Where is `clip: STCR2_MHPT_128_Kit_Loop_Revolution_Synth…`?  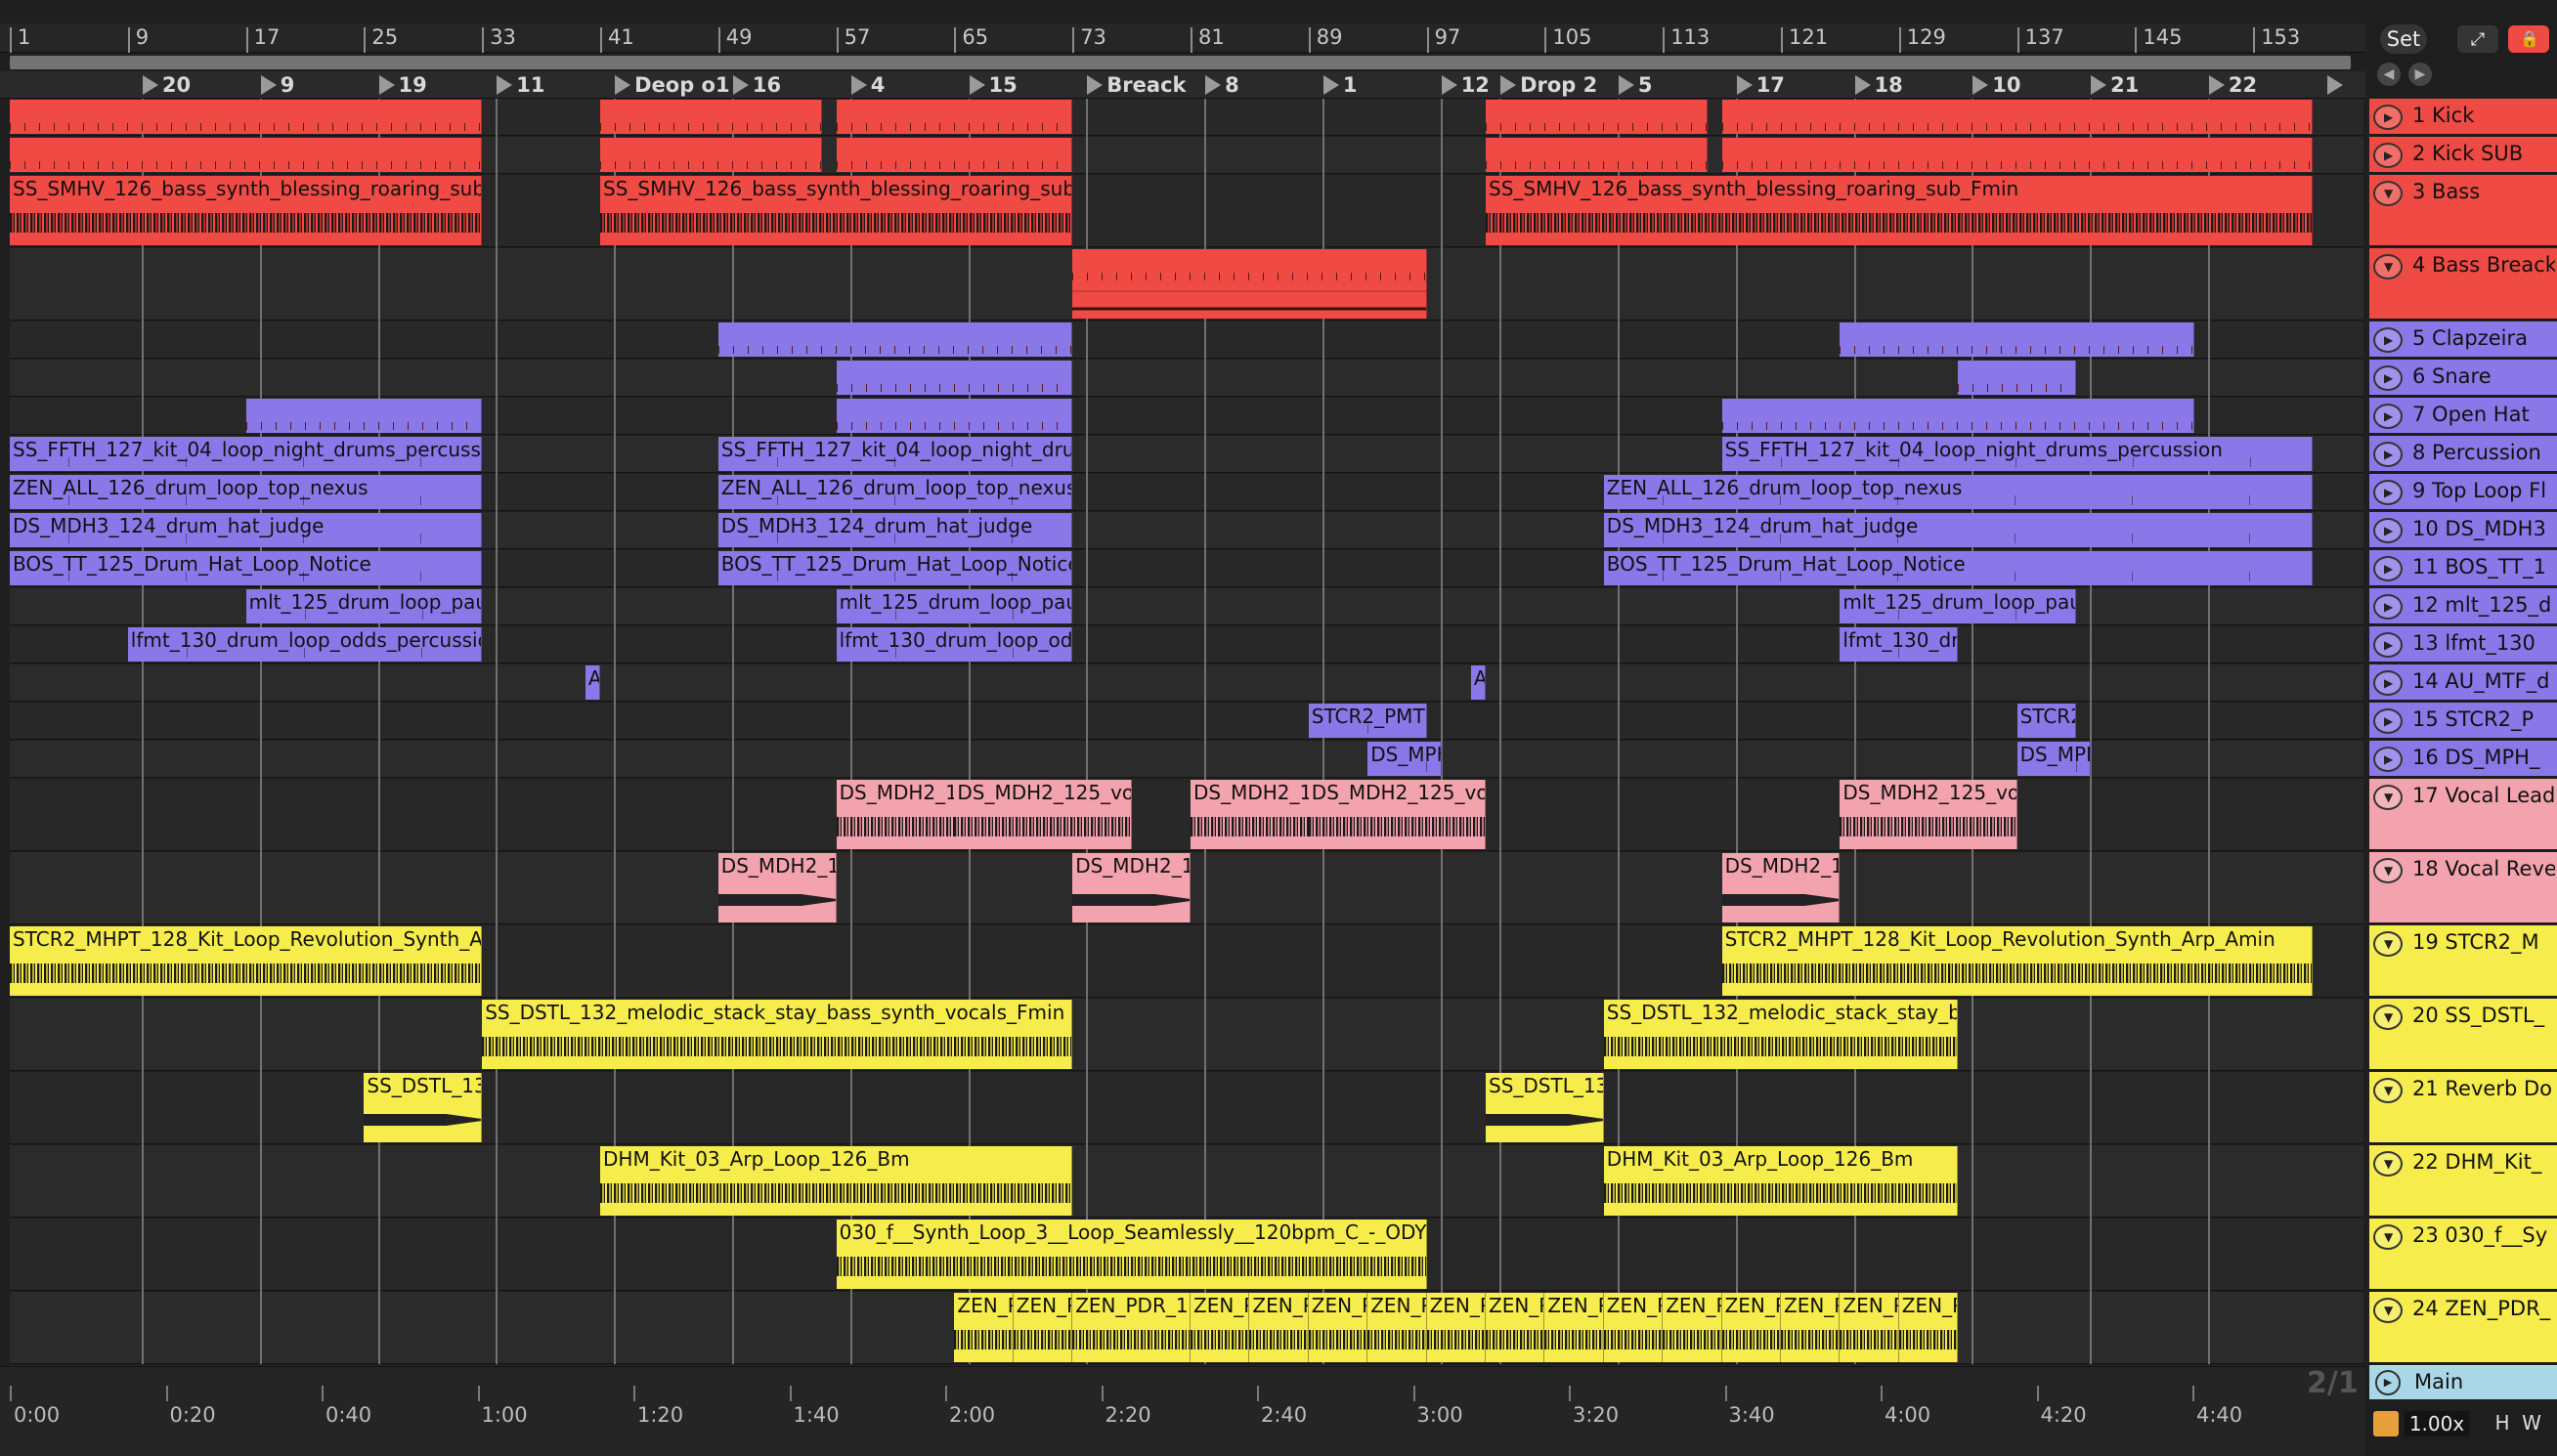 clip: STCR2_MHPT_128_Kit_Loop_Revolution_Synth… is located at coordinates (2017, 961).